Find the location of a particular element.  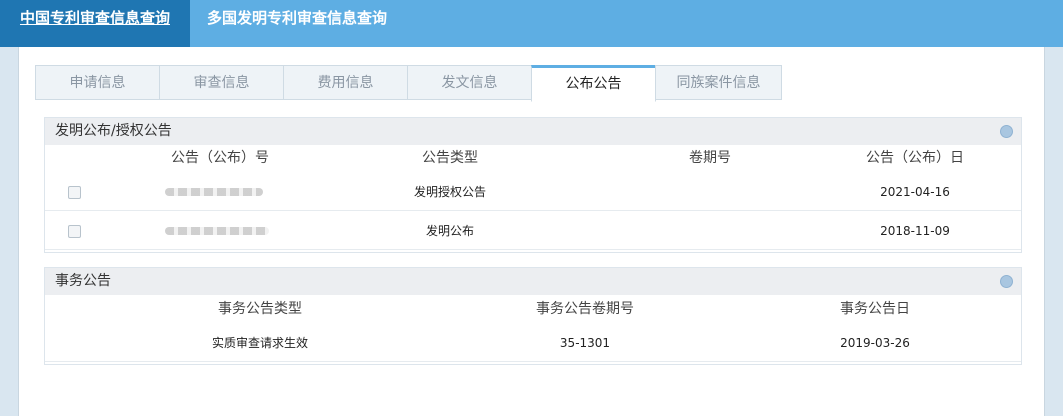

publication-type-cell: 发明公布 is located at coordinates (449, 231).